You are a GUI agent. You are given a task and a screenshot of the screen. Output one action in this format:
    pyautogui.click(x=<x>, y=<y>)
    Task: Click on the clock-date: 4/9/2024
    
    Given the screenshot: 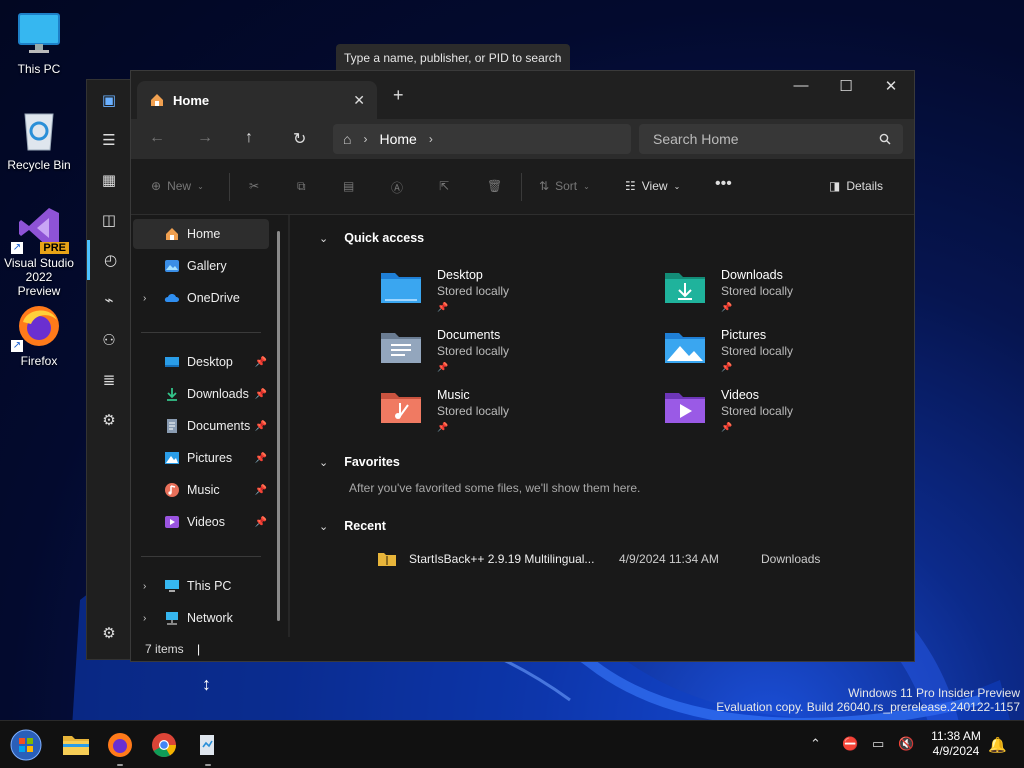 What is the action you would take?
    pyautogui.click(x=956, y=751)
    